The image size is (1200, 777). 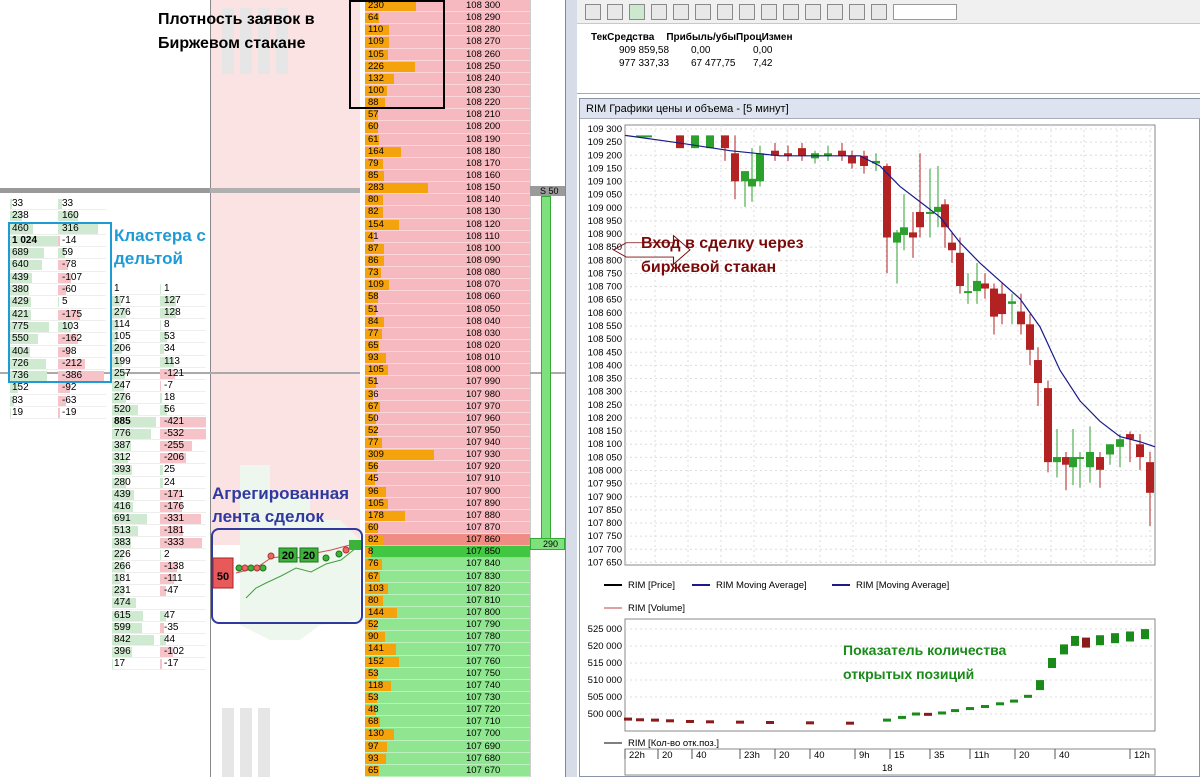 I want to click on window-separator, so click(x=571, y=388).